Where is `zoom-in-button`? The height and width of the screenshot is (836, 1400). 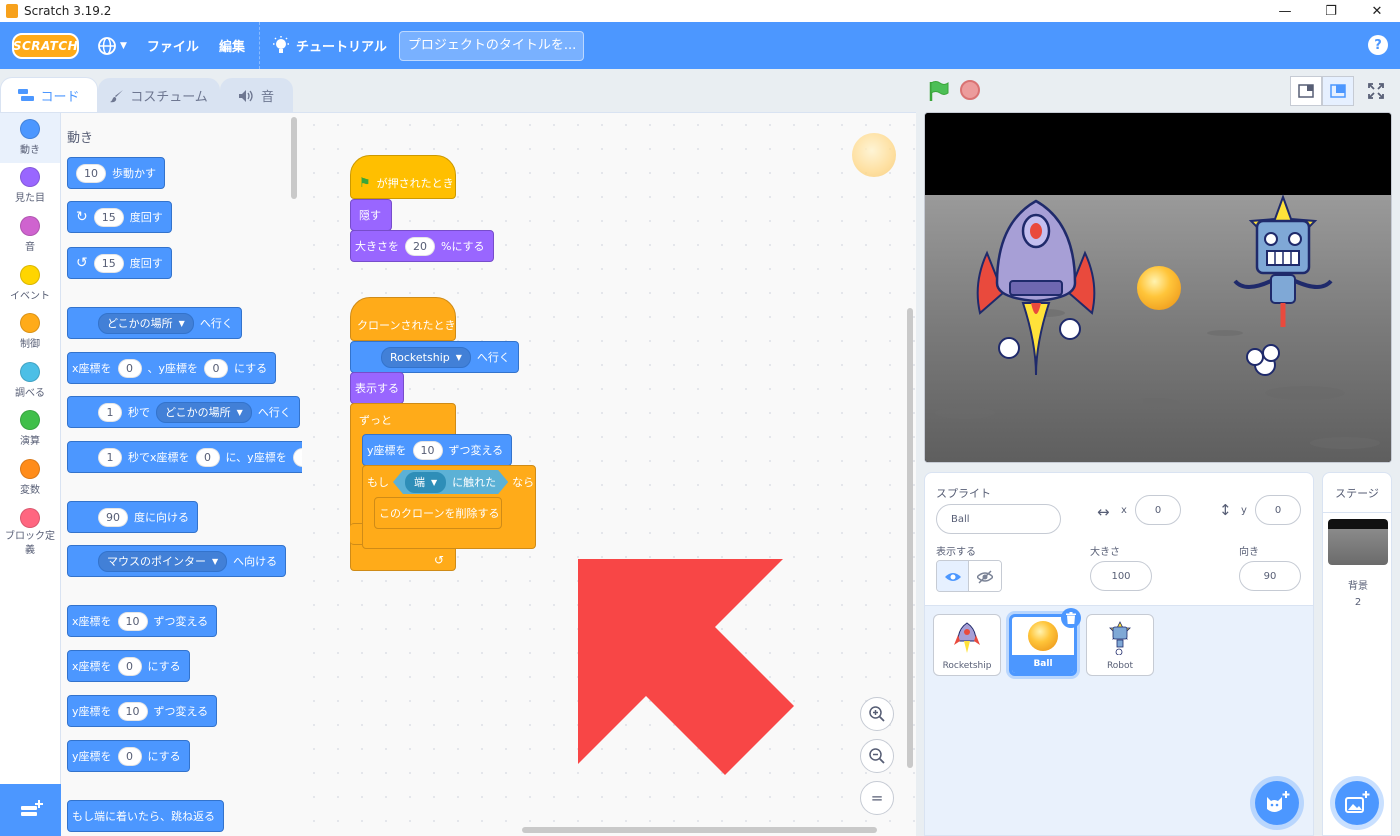 zoom-in-button is located at coordinates (877, 714).